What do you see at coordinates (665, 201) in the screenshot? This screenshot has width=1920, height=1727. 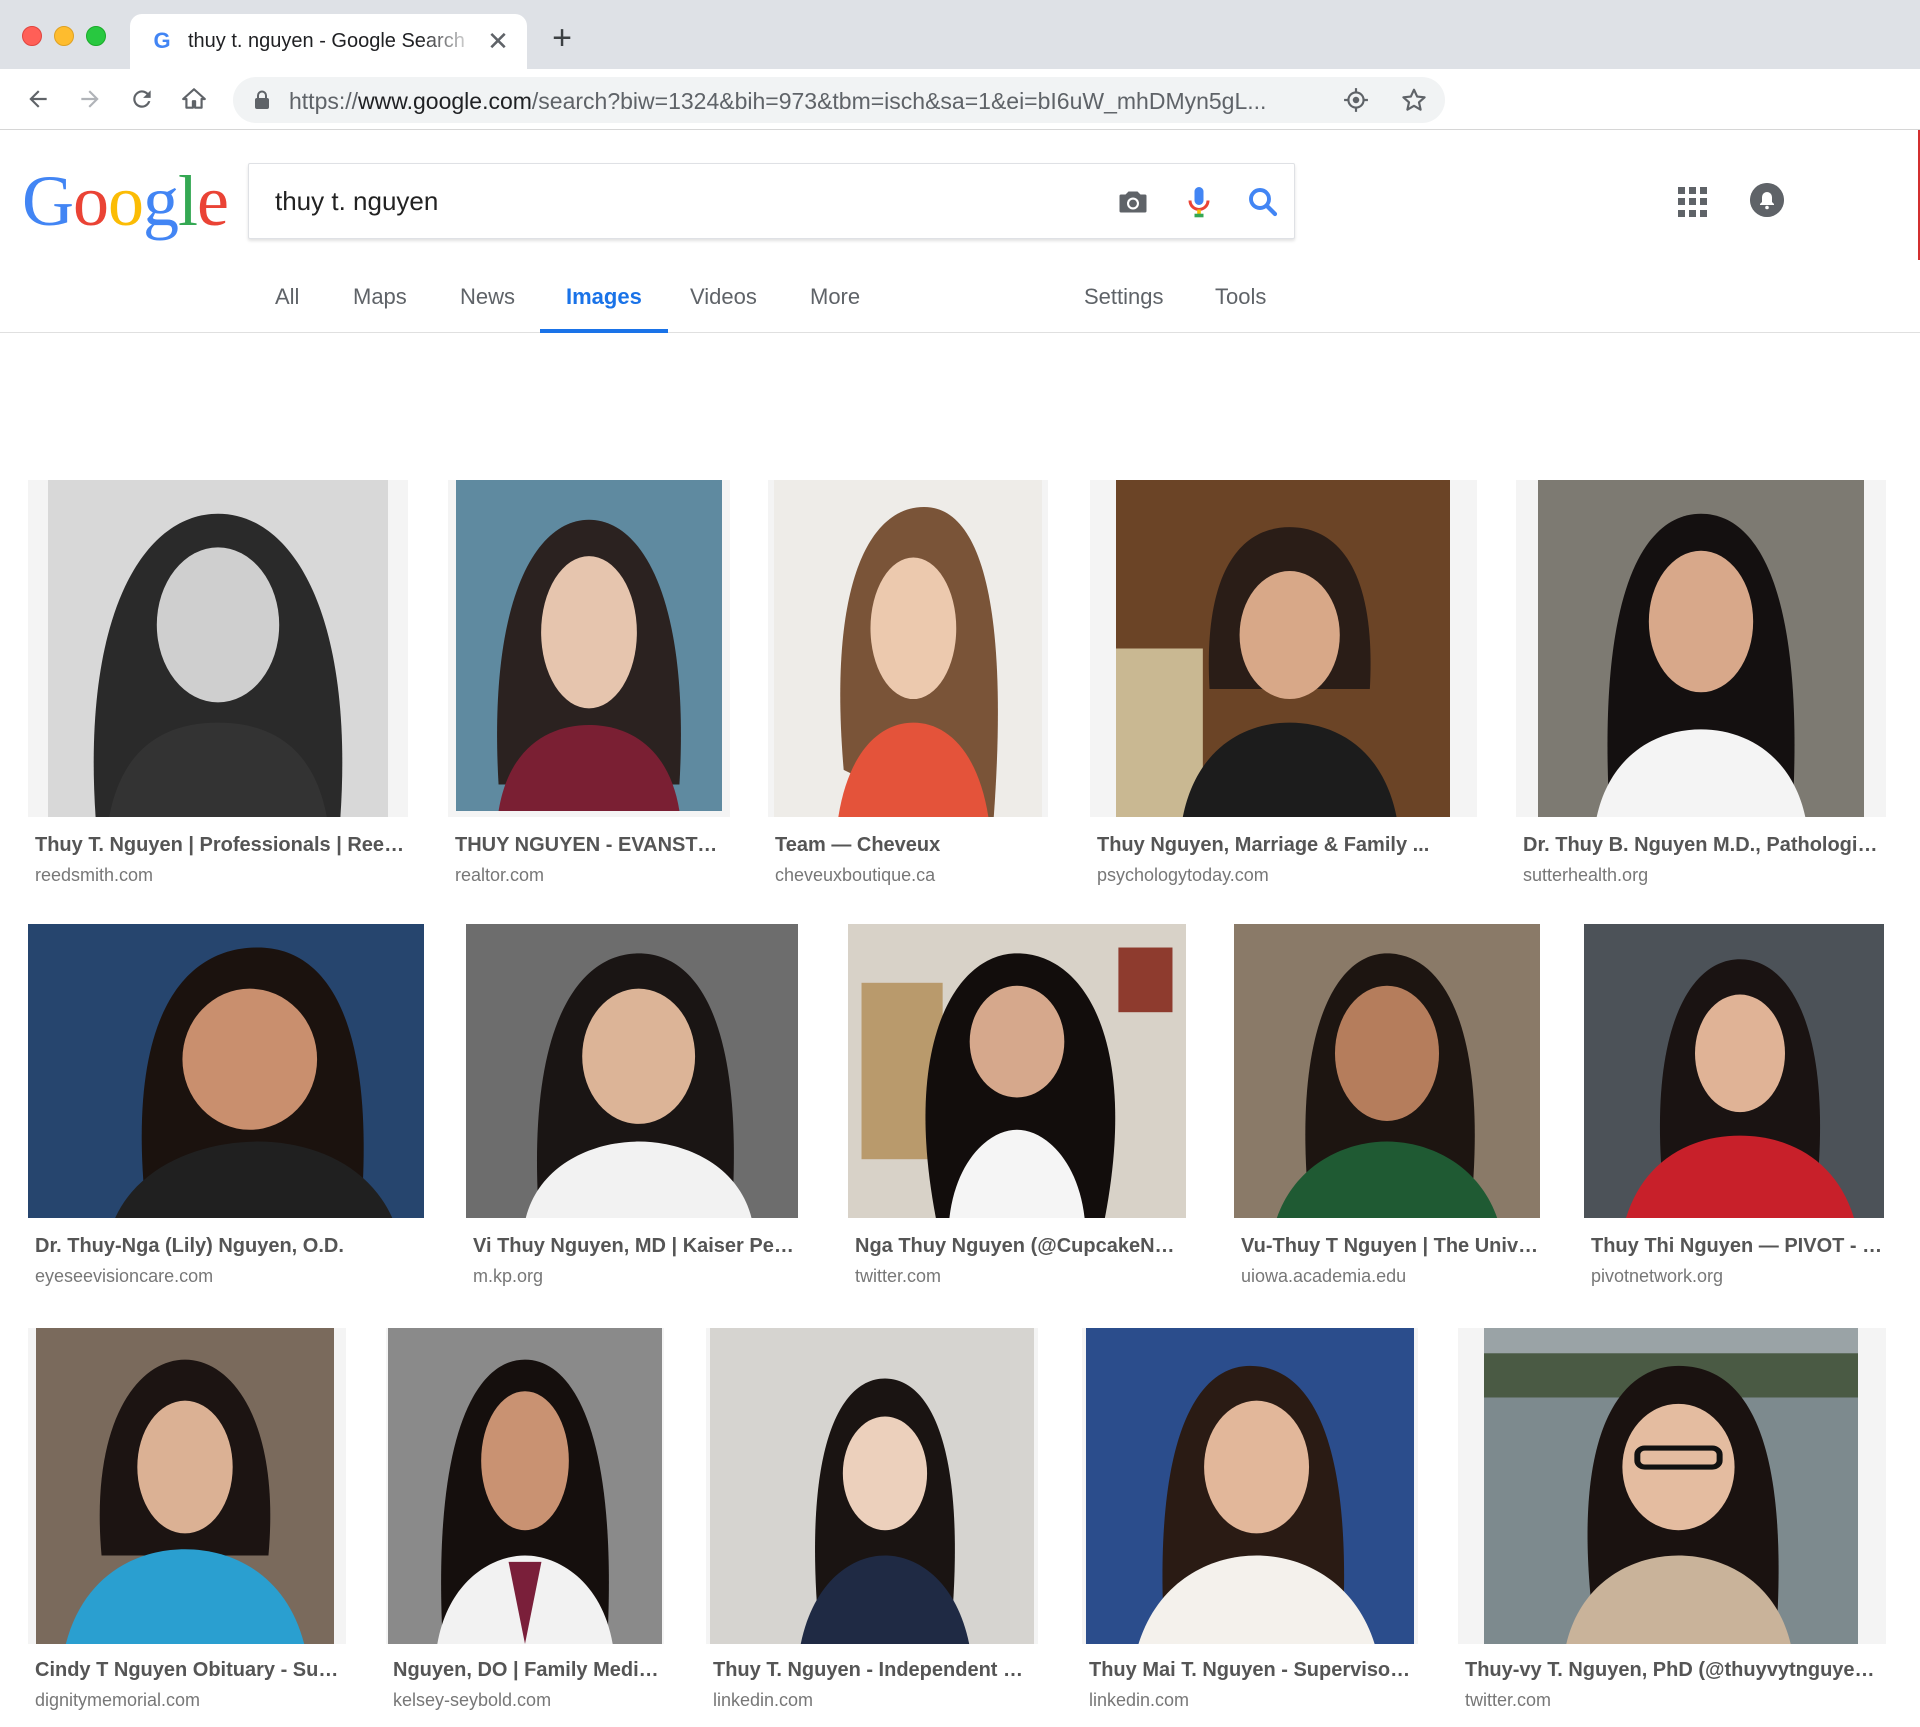 I see `search-input` at bounding box center [665, 201].